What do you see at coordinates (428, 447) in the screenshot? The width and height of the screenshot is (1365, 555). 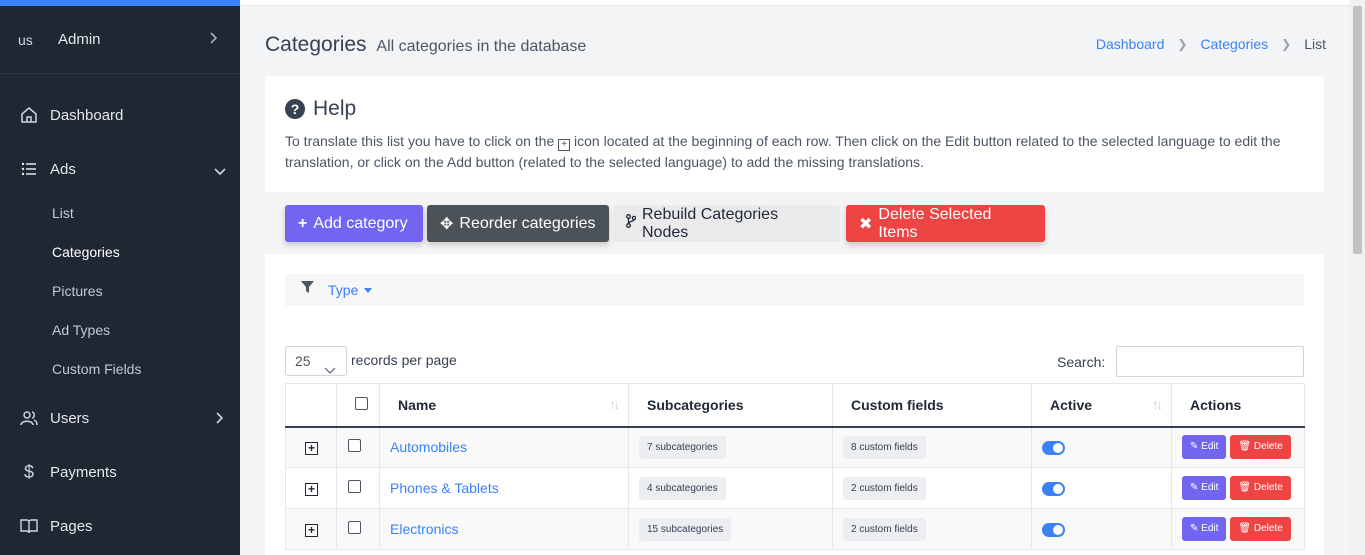 I see `category-name-link: Automobiles` at bounding box center [428, 447].